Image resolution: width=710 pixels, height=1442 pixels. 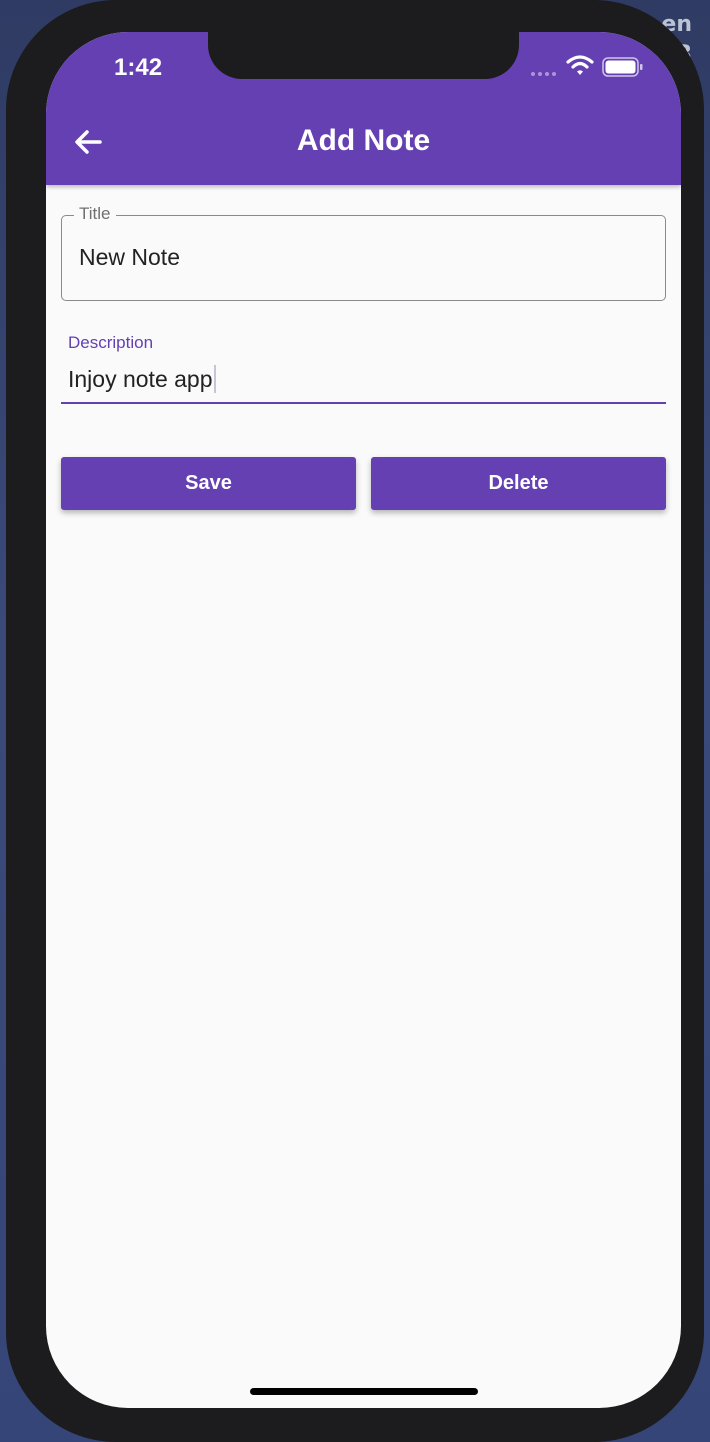 I want to click on phone-notch, so click(x=363, y=55).